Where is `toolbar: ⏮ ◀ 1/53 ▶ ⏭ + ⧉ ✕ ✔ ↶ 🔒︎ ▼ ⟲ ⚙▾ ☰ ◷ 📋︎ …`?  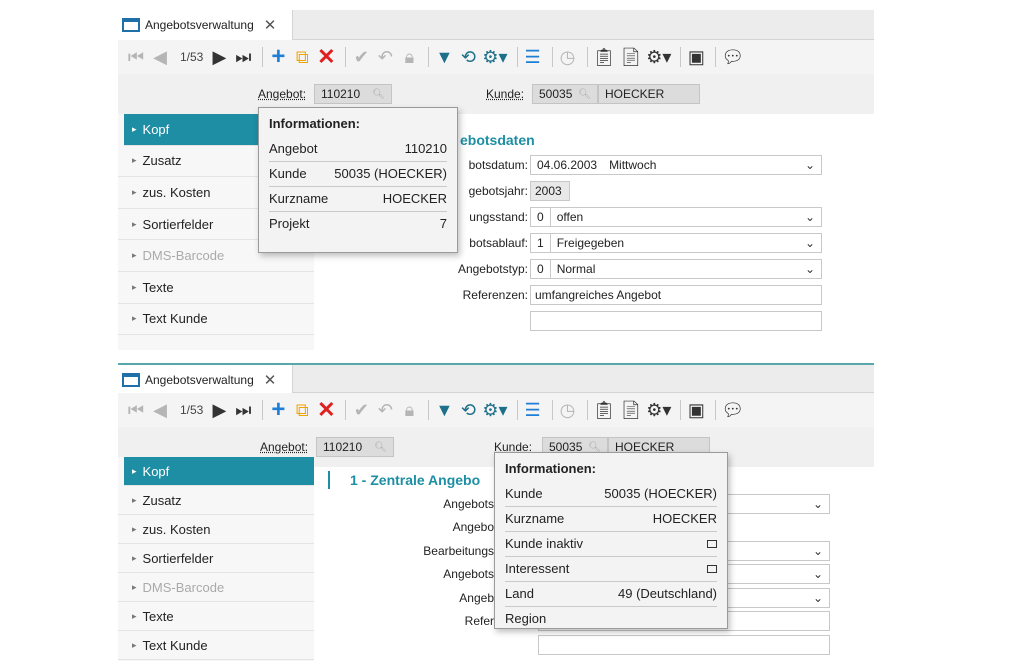 toolbar: ⏮ ◀ 1/53 ▶ ⏭ + ⧉ ✕ ✔ ↶ 🔒︎ ▼ ⟲ ⚙▾ ☰ ◷ 📋︎ … is located at coordinates (496, 410).